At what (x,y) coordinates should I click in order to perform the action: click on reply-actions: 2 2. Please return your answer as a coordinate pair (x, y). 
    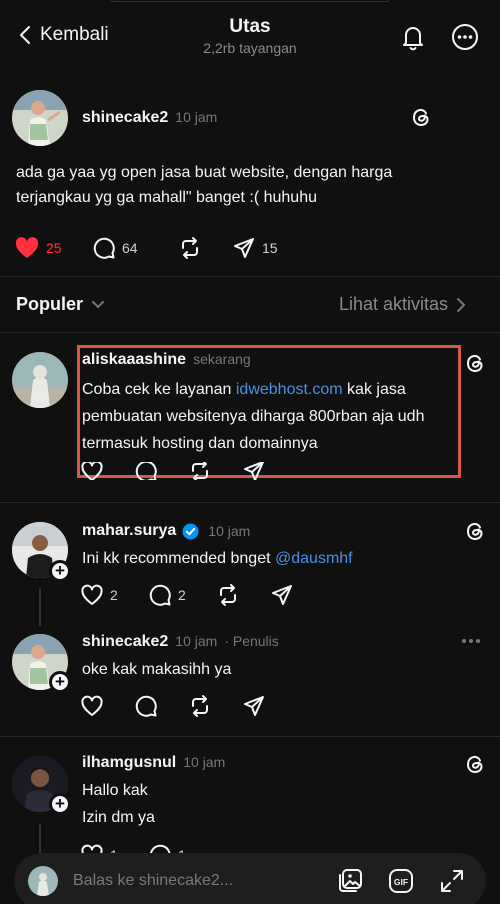
    Looking at the image, I should click on (187, 595).